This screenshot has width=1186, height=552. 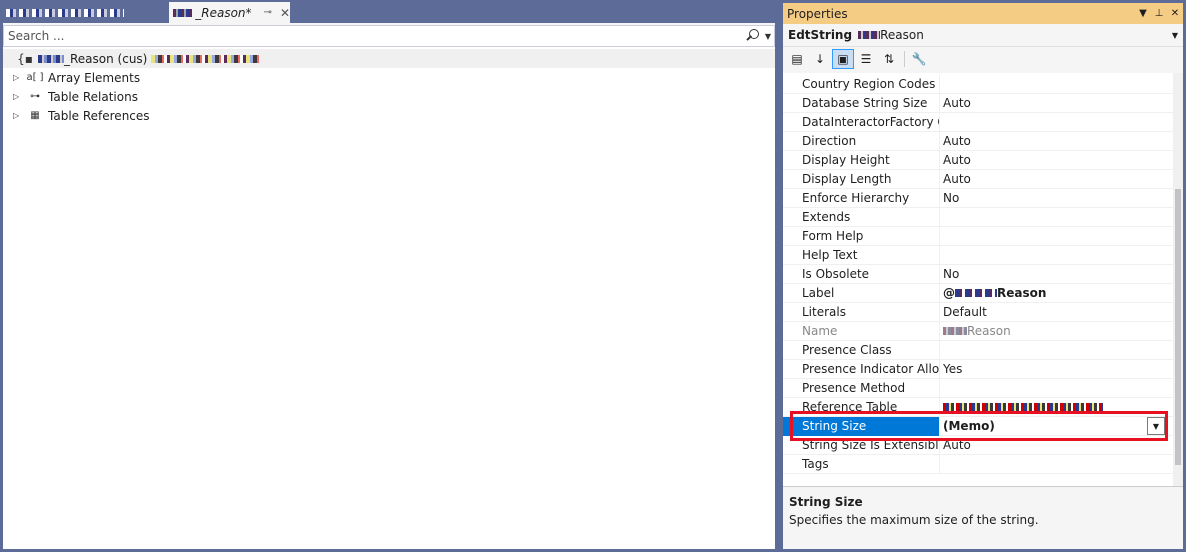 What do you see at coordinates (1178, 327) in the screenshot?
I see `scrollbar-thumb` at bounding box center [1178, 327].